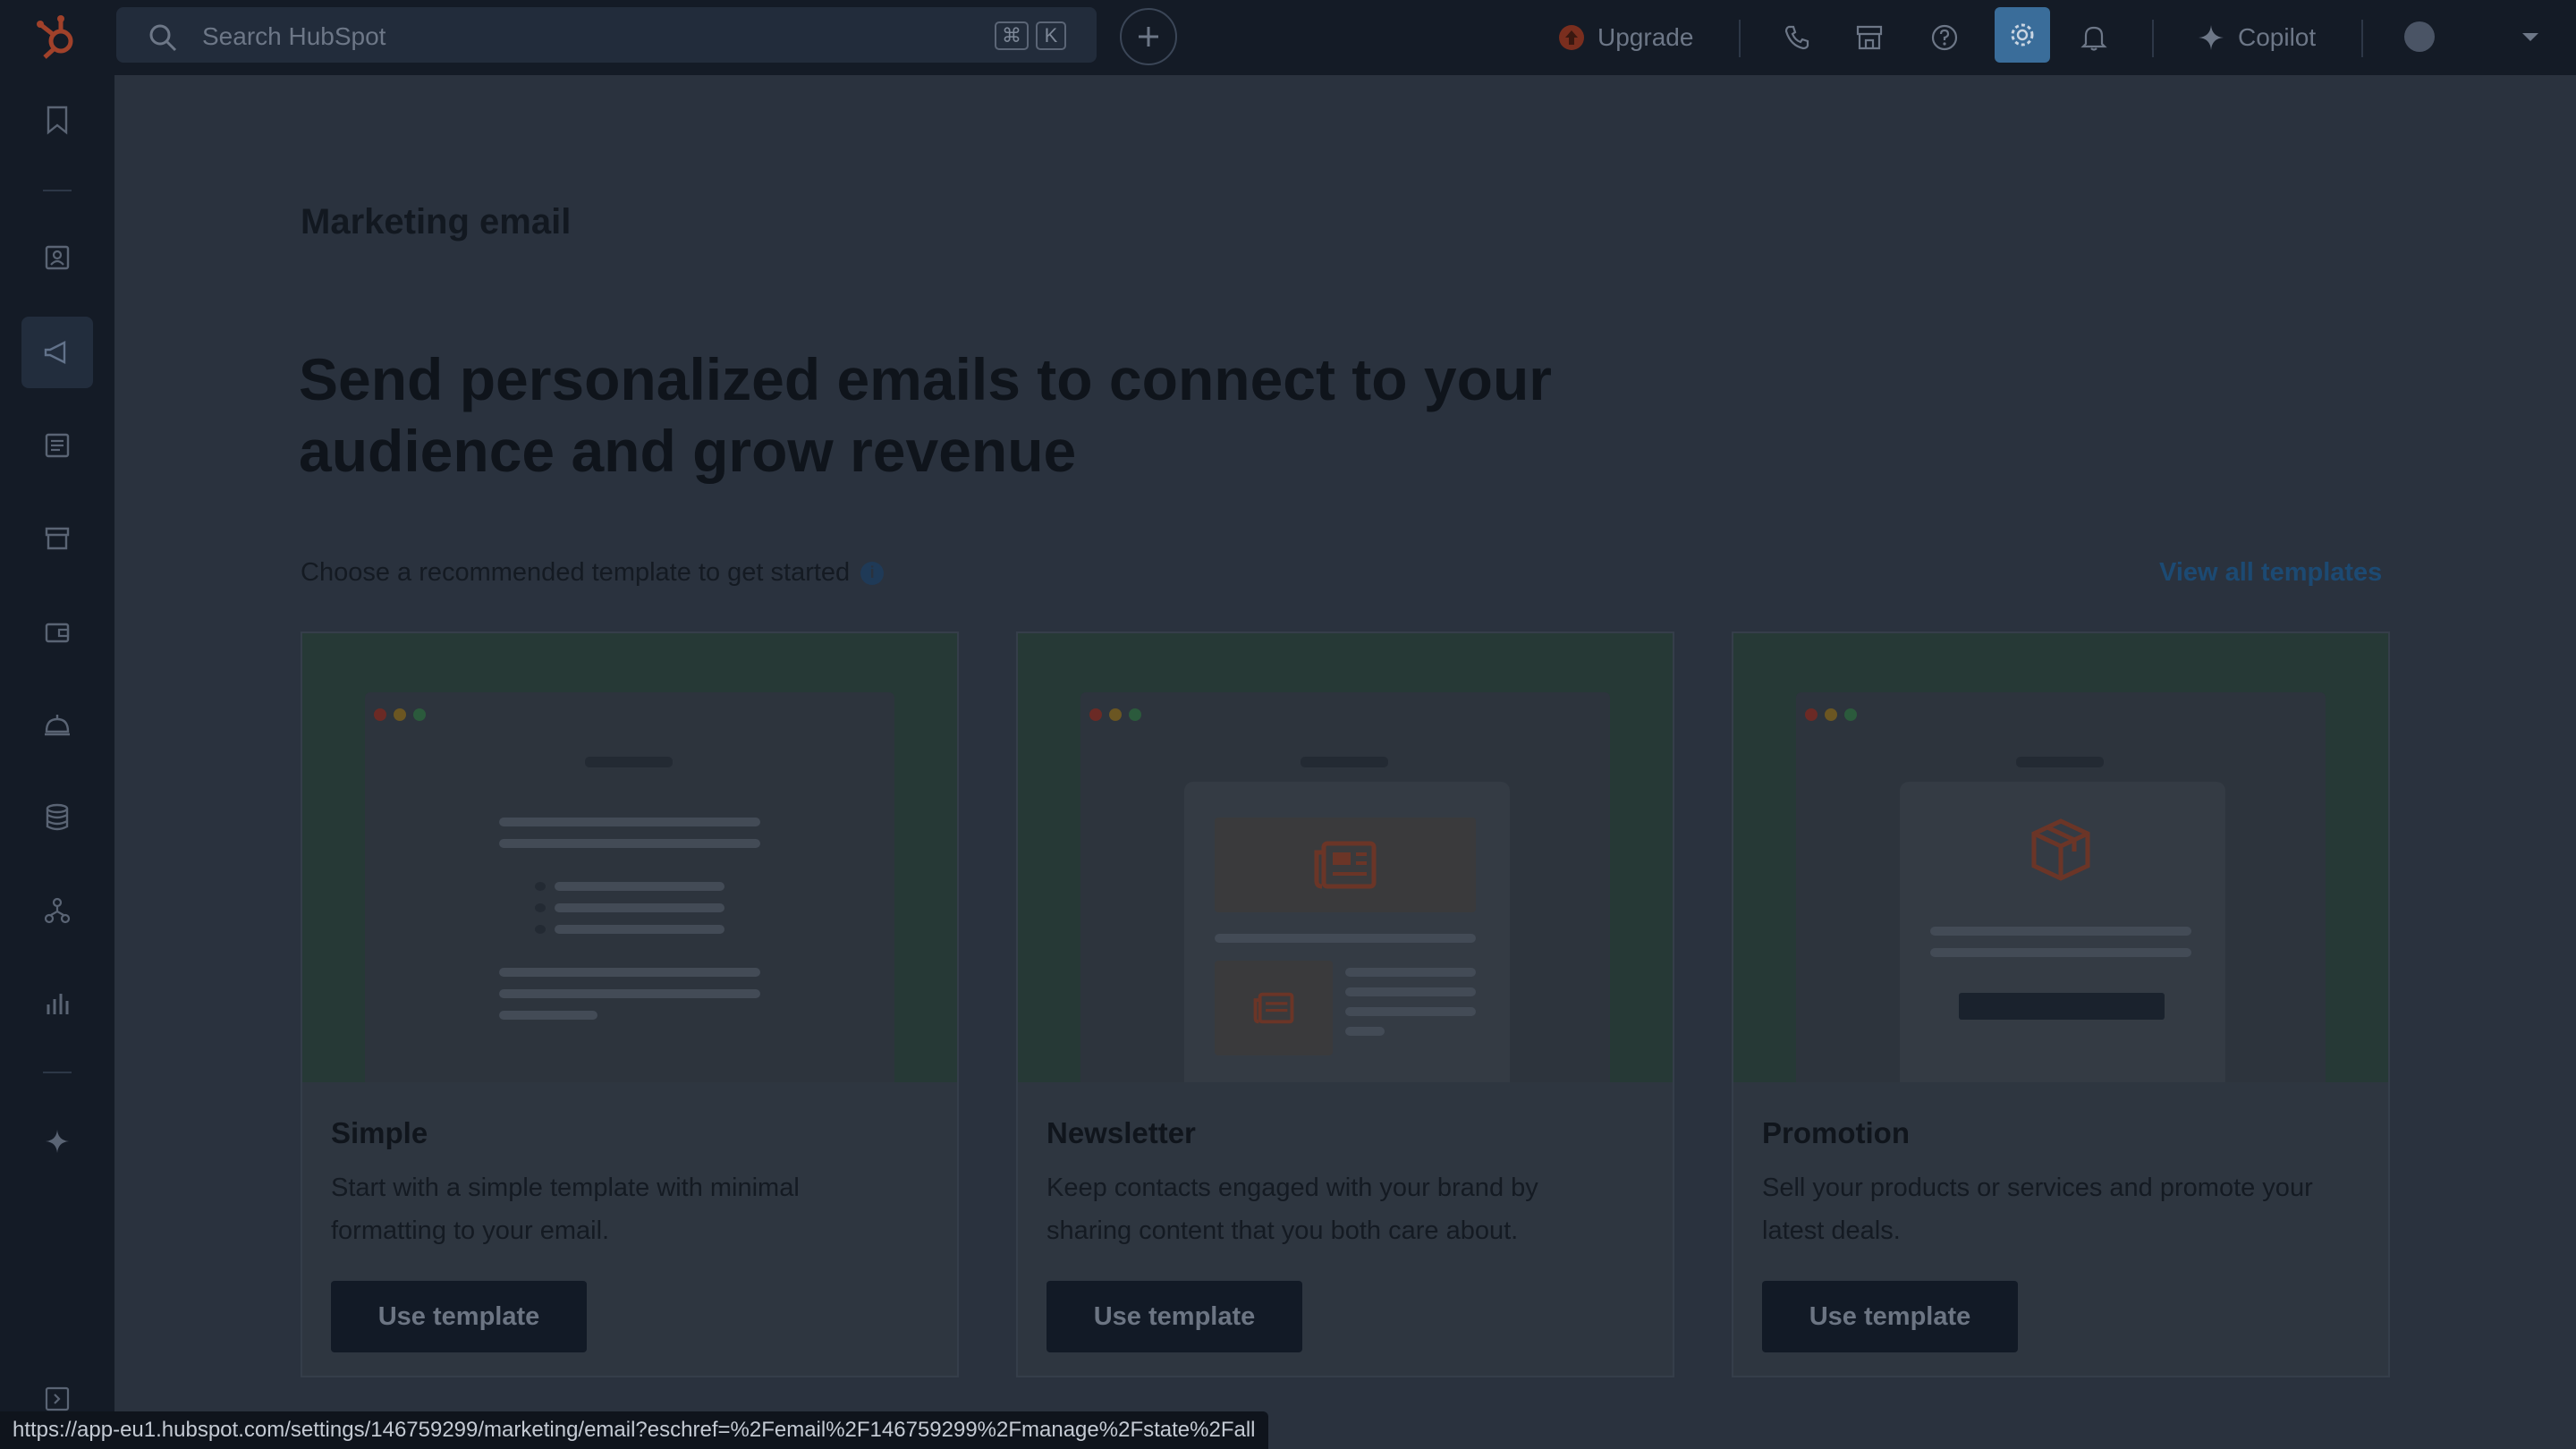  Describe the element at coordinates (1571, 37) in the screenshot. I see `upgrade-arrow-icon` at that location.